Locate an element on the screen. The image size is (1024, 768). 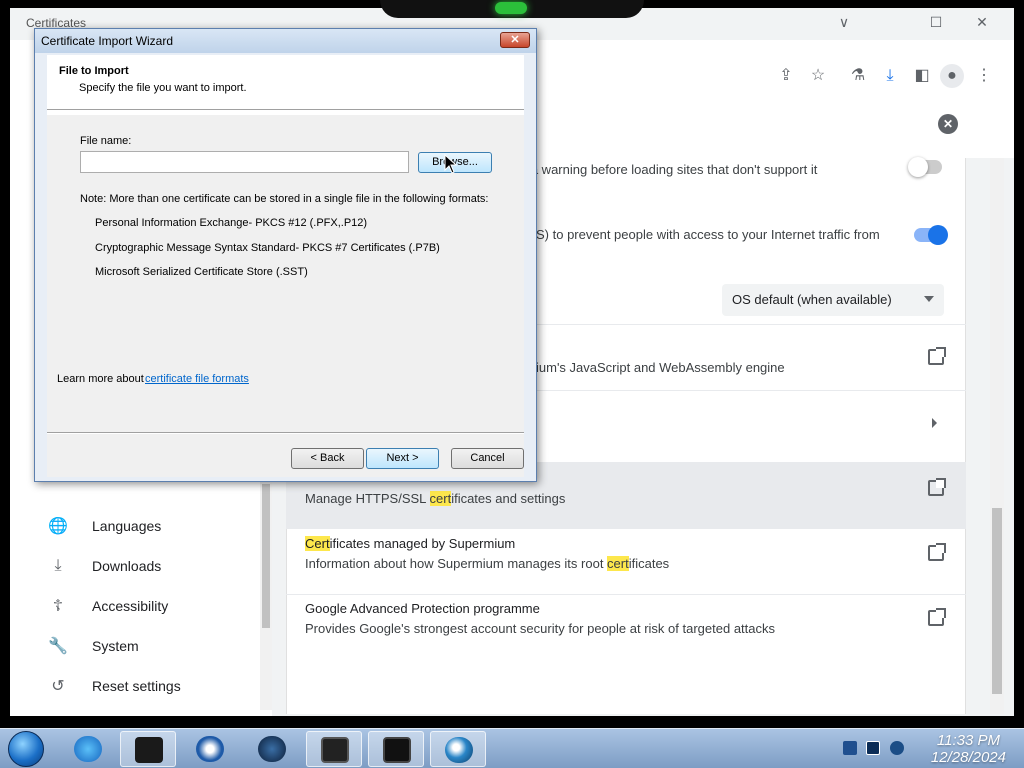
wizard-section-title: File to Import is located at coordinates (94, 71).